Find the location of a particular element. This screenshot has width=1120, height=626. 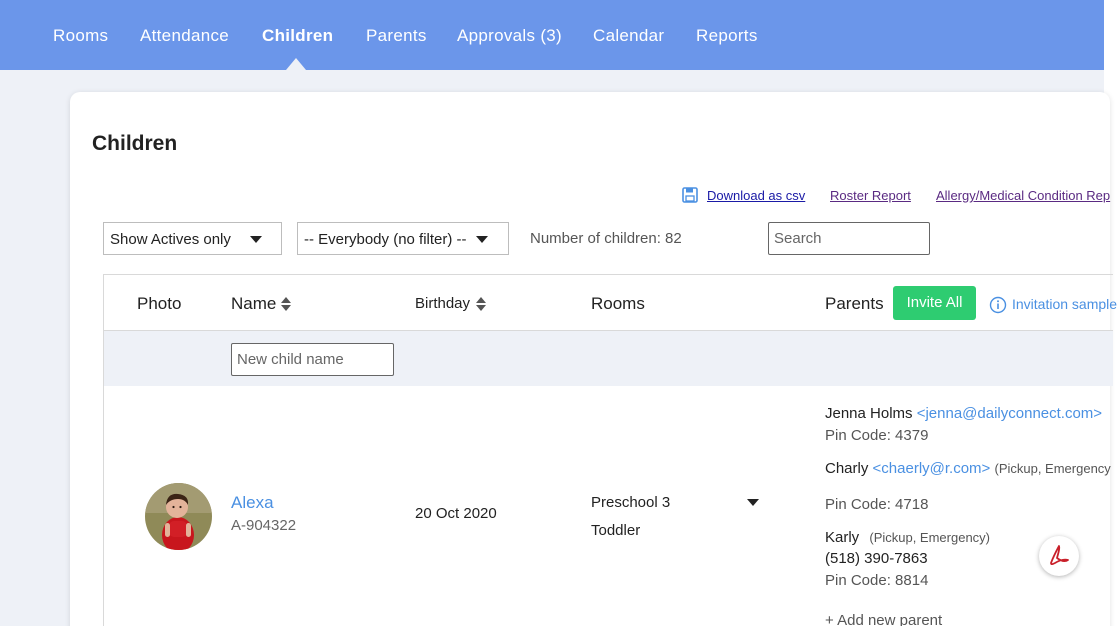

child-photo-avatar is located at coordinates (178, 516).